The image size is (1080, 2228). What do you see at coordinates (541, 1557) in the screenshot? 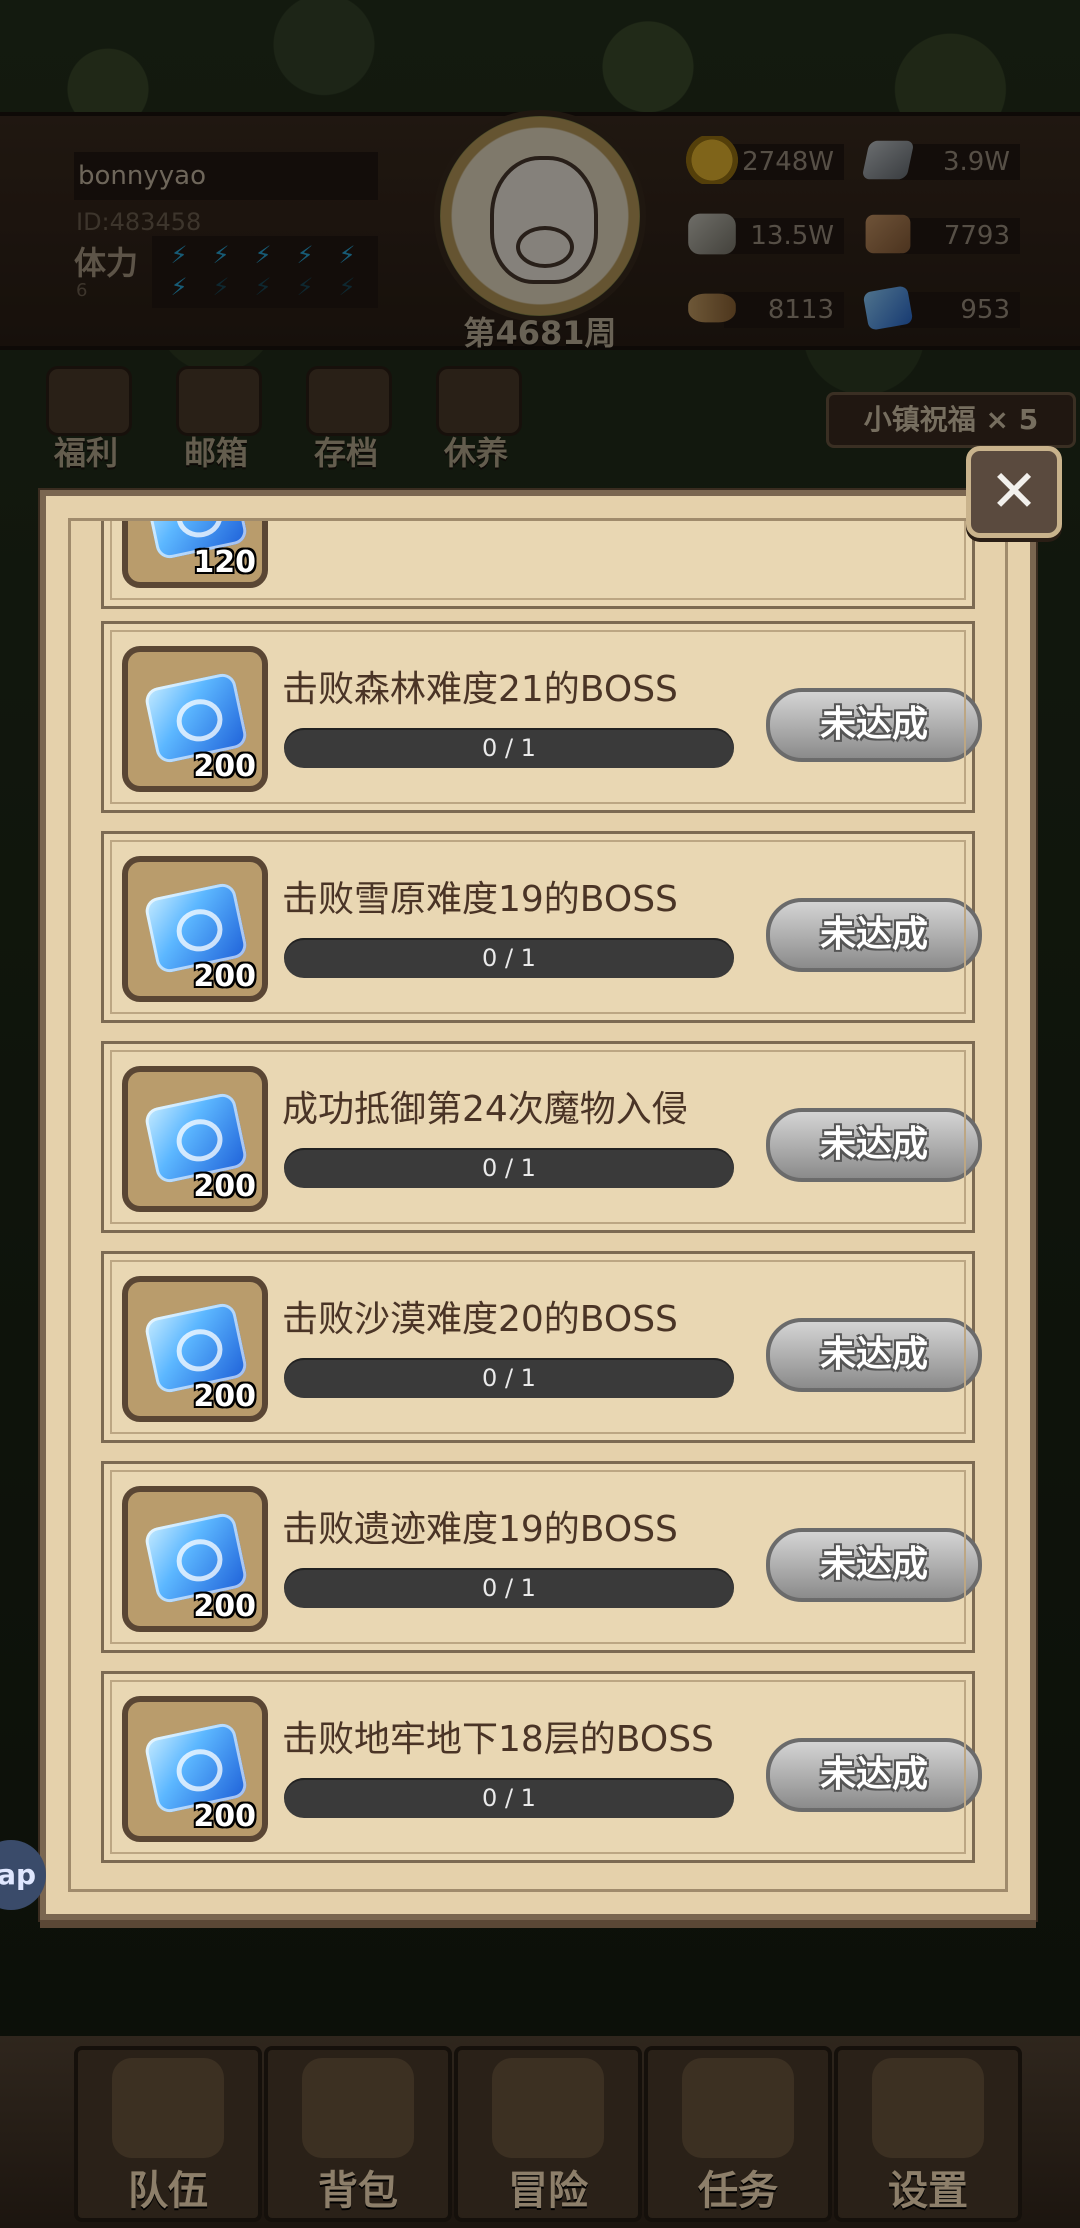
I see `quest-row: 200 击败遗迹难度19的BOSS 0 / 1 未达成` at bounding box center [541, 1557].